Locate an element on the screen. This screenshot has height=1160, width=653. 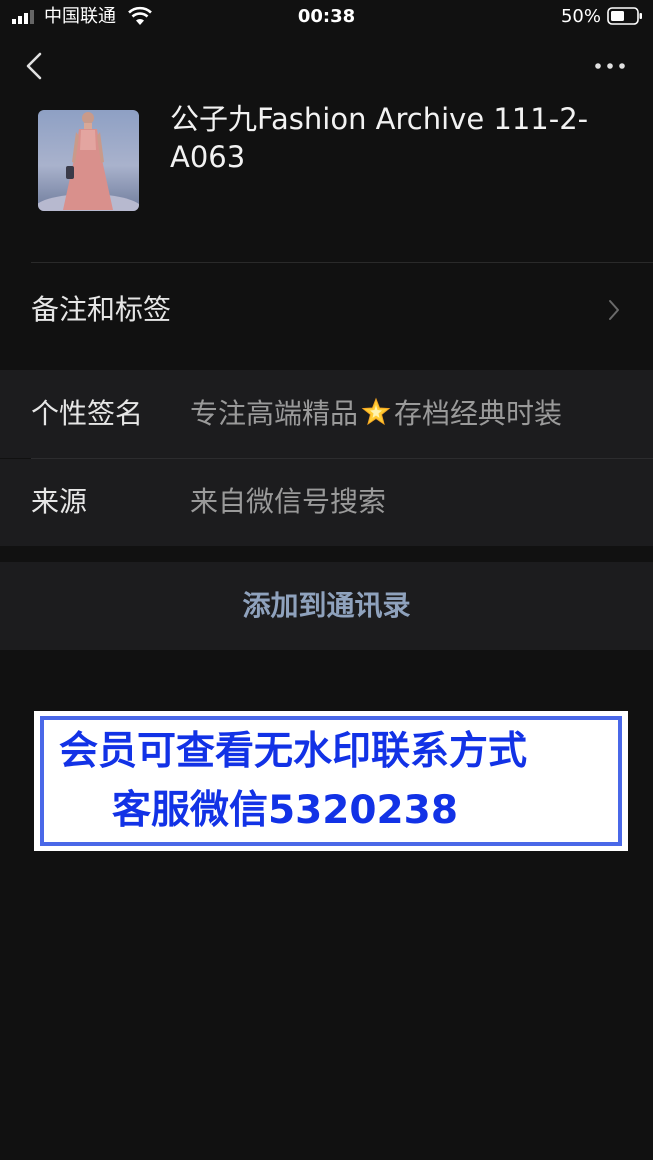
battery-icon is located at coordinates (624, 16).